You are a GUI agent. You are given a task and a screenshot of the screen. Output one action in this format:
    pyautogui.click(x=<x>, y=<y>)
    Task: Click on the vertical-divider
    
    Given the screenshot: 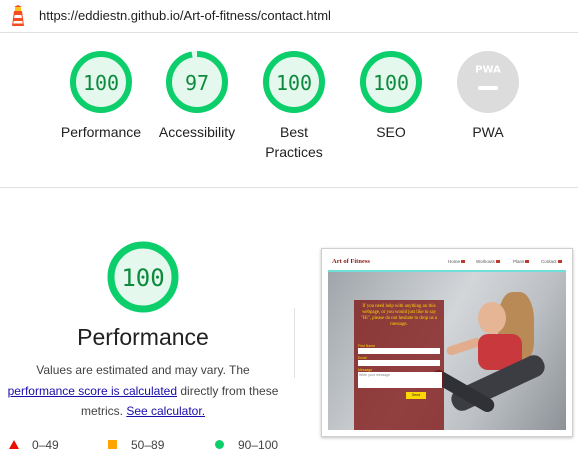 What is the action you would take?
    pyautogui.click(x=294, y=343)
    